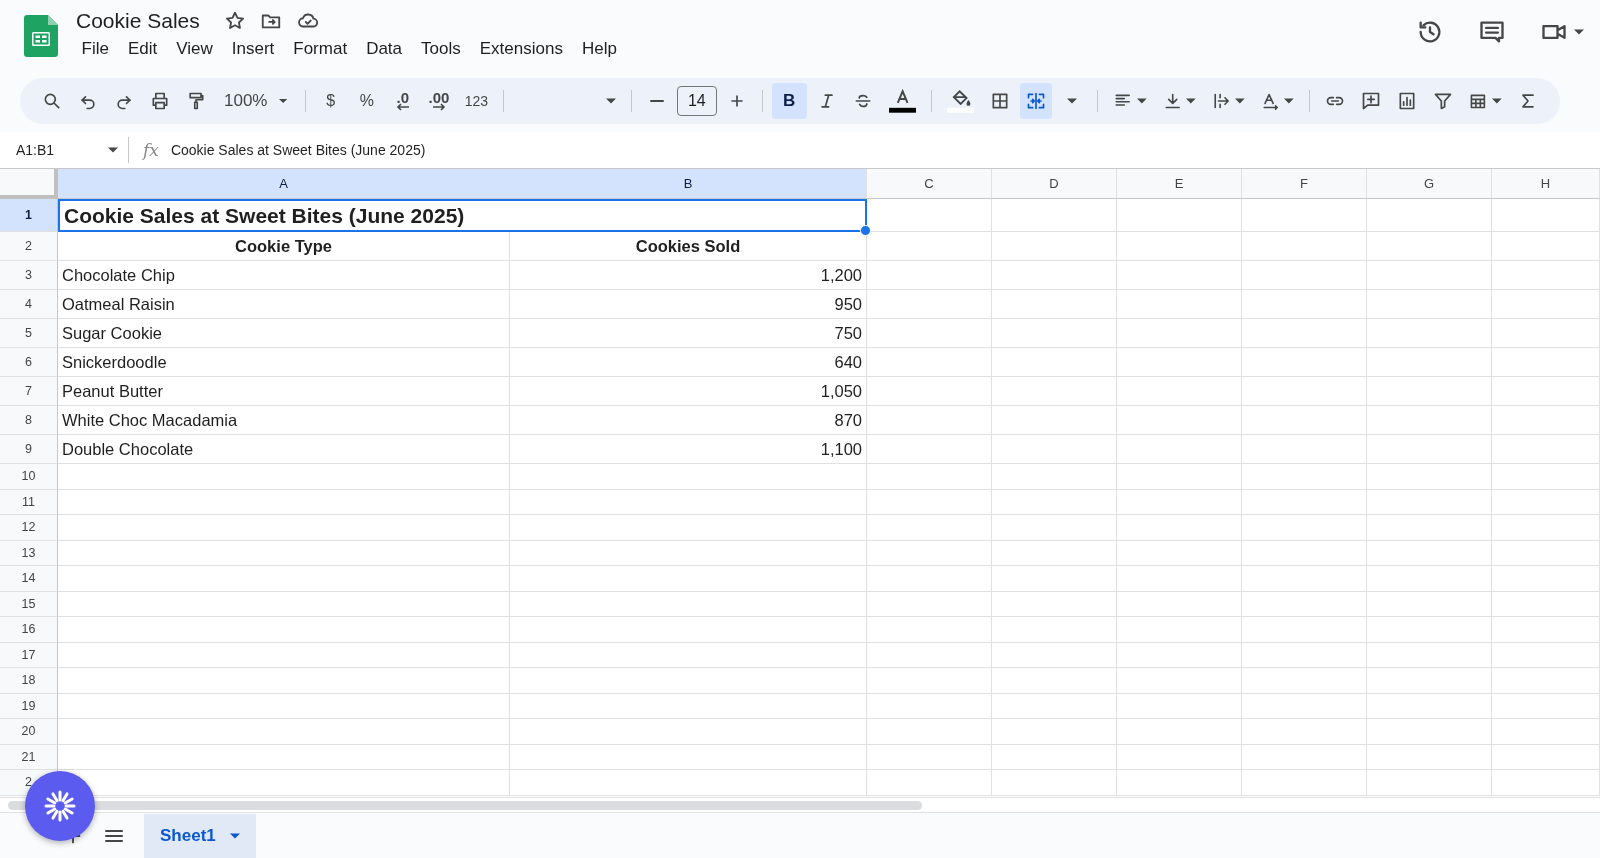  I want to click on align-bottom-icon, so click(1172, 101).